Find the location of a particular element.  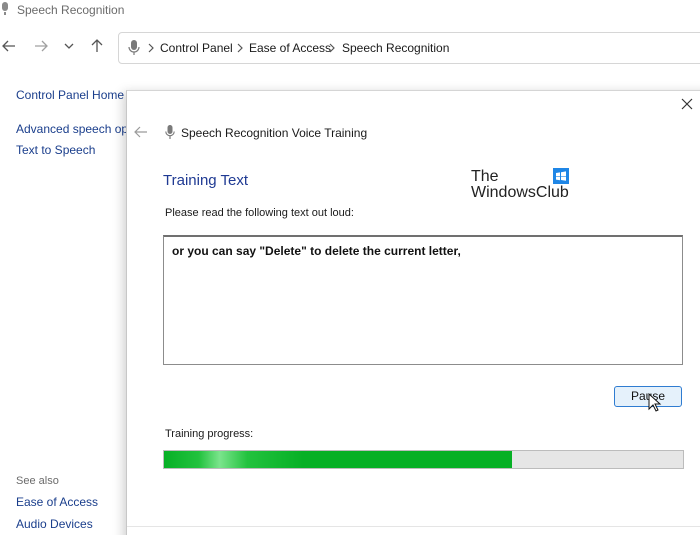

back-button is located at coordinates (9, 46).